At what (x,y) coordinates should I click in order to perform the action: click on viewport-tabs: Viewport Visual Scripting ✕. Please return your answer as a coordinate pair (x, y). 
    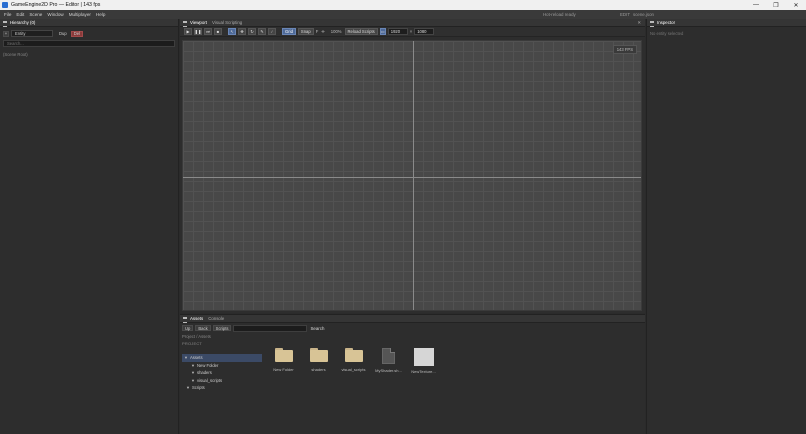
    Looking at the image, I should click on (412, 23).